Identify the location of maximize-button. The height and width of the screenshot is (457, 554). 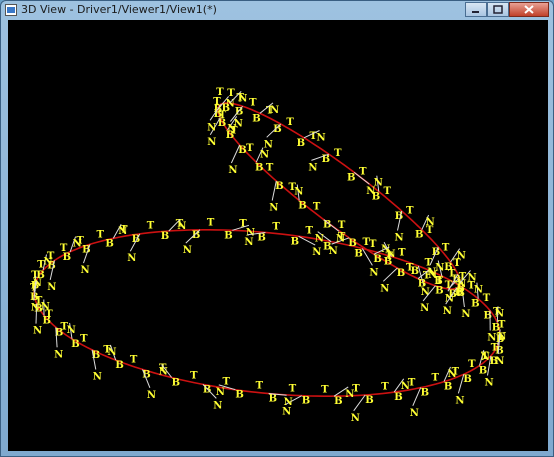
(498, 9).